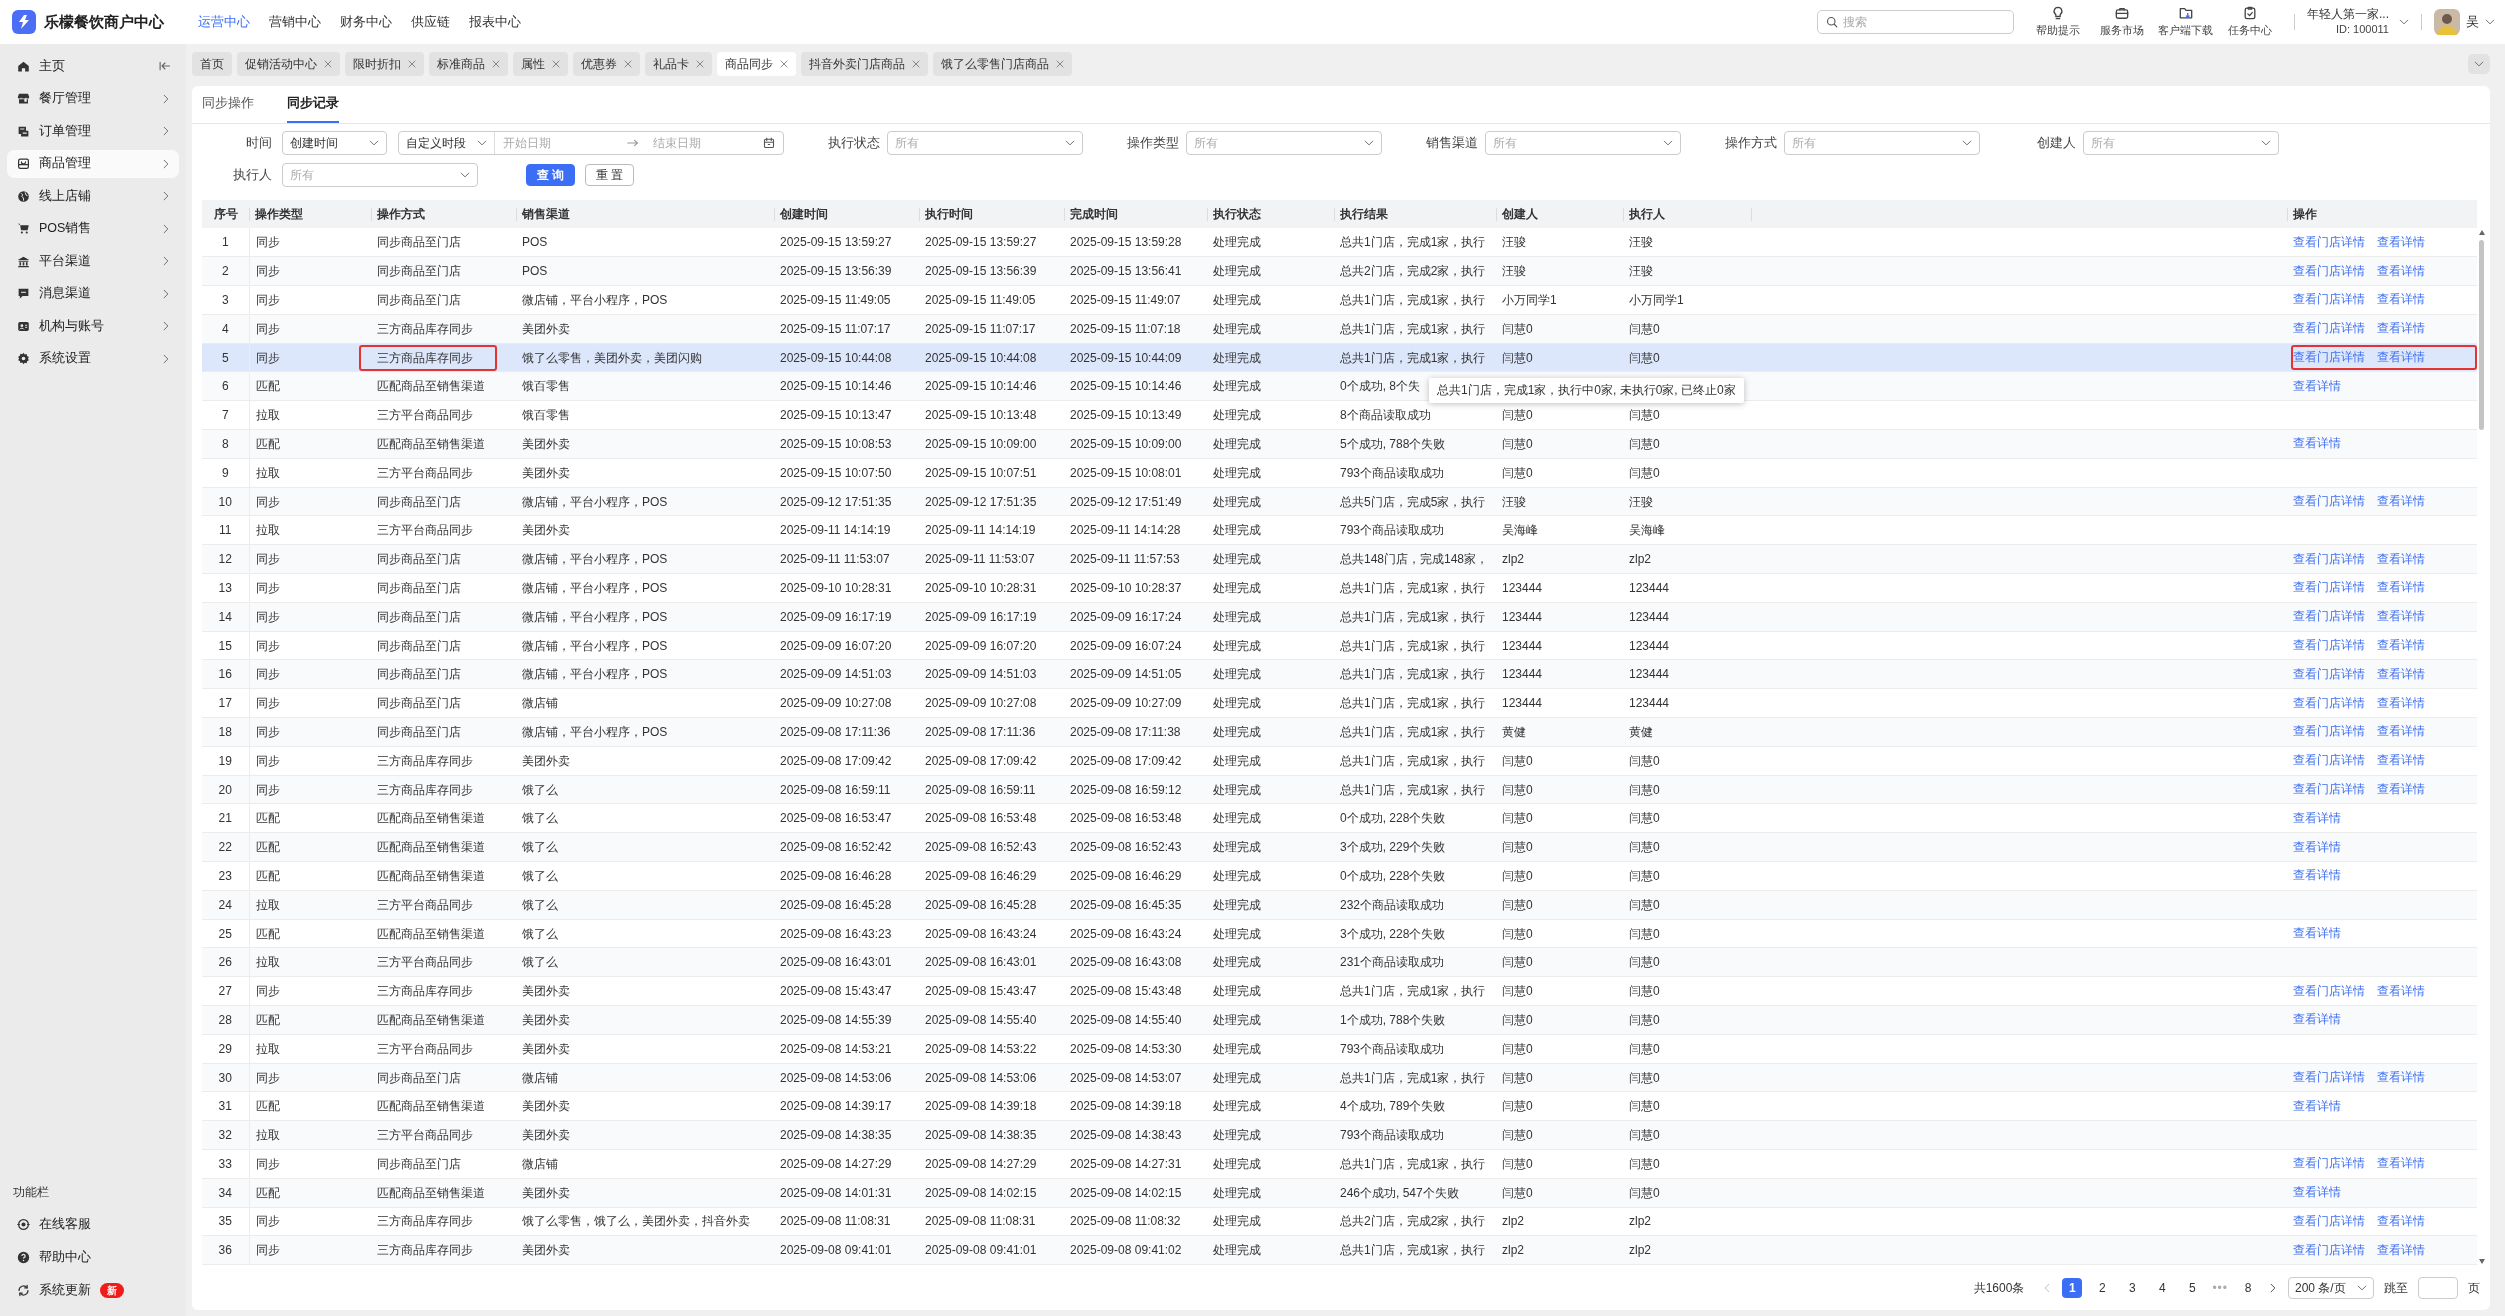 The height and width of the screenshot is (1316, 2505). Describe the element at coordinates (1339, 674) in the screenshot. I see `table-row: 16 同步 同步商品至门店 微店铺，平台小程序，POS 2025-09-09 14:51:03 2025-09-09 14:51:03 2025-09-09 14:51:05 处理完成 总共1门店，完成1家，执行 123444 123444 查看门店详情 查看详情` at that location.